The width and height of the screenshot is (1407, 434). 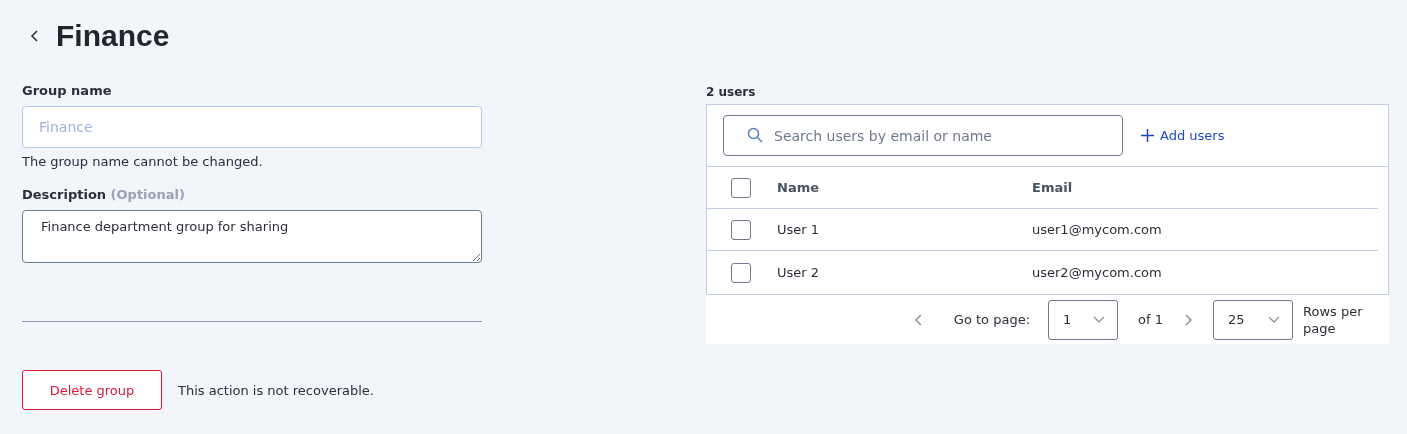 I want to click on table-cell-text: User 1, so click(x=799, y=229).